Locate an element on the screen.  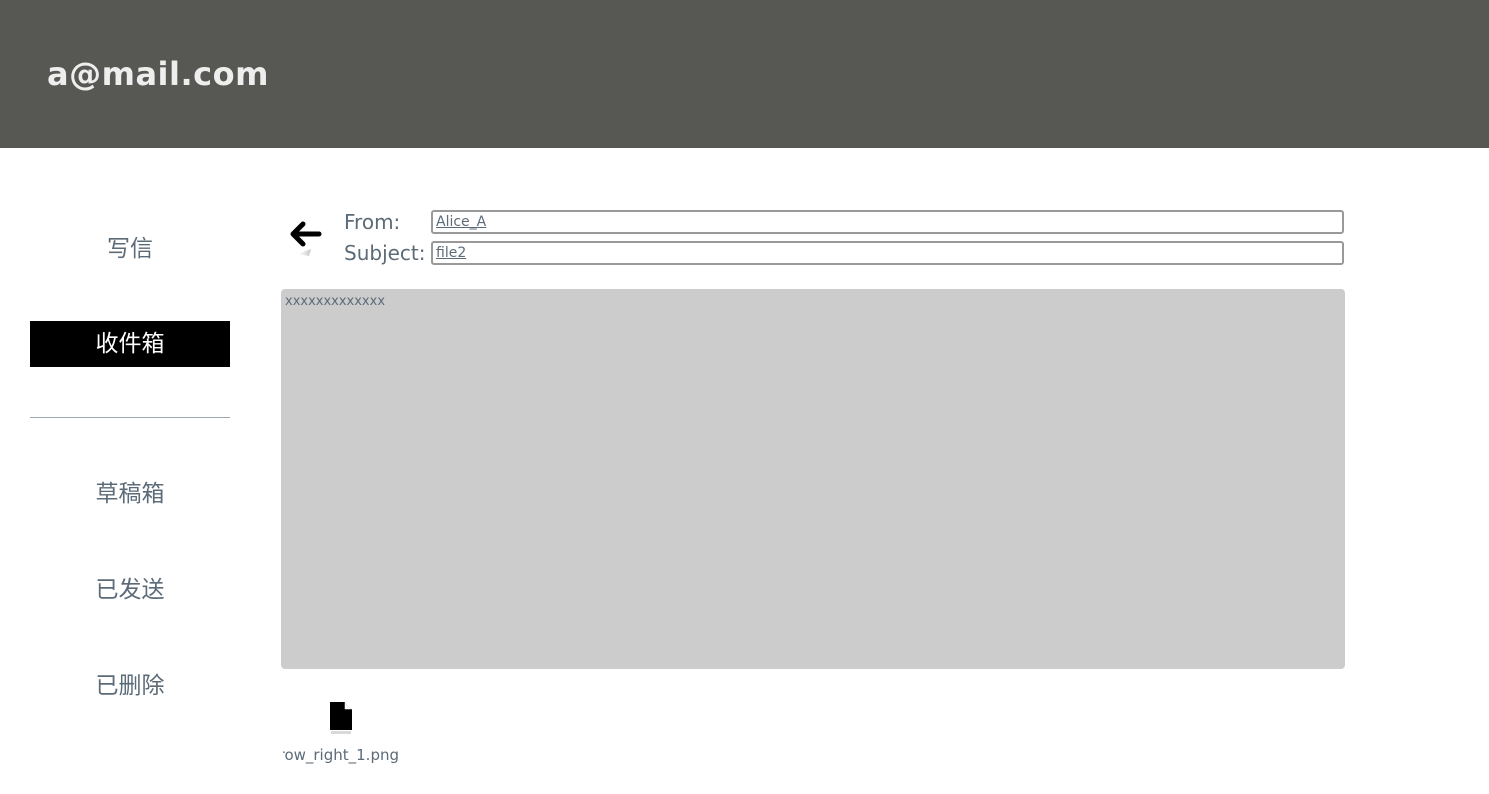
sidebar-item-sent: 已发送 is located at coordinates (130, 590).